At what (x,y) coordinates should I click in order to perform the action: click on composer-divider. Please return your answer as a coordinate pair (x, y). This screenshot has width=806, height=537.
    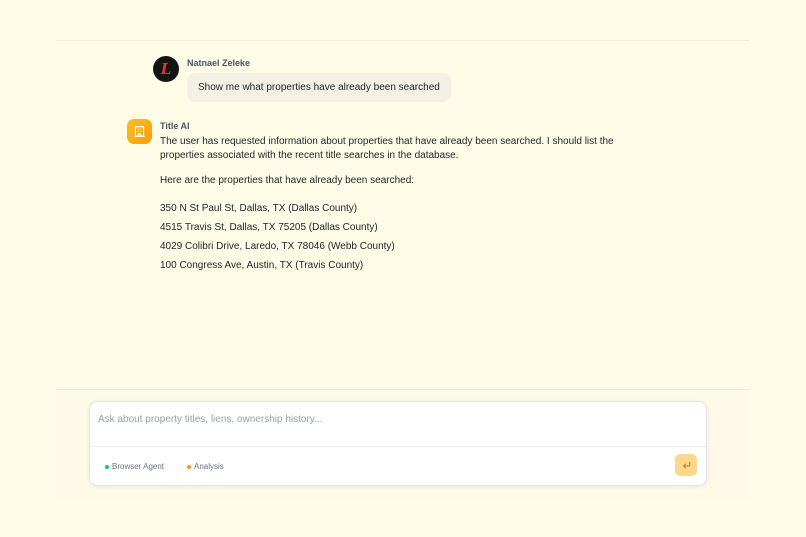
    Looking at the image, I should click on (398, 446).